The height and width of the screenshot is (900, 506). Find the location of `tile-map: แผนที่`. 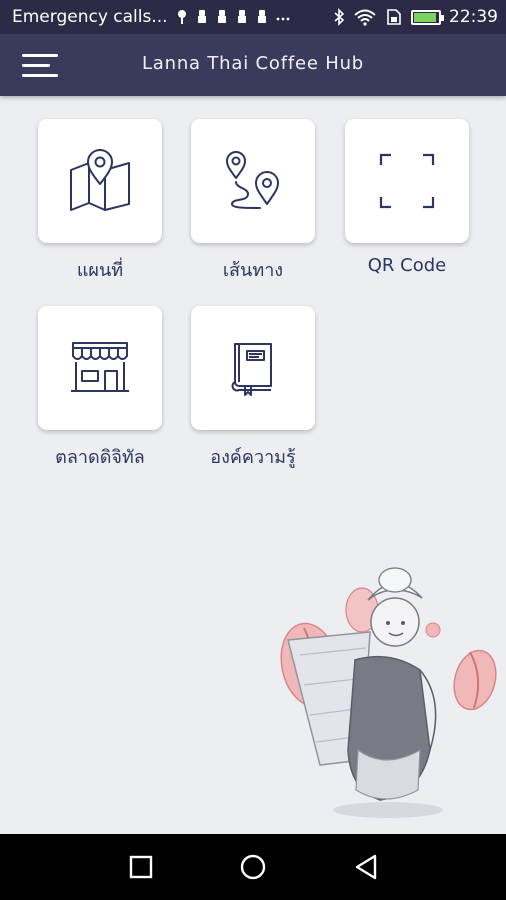

tile-map: แผนที่ is located at coordinates (100, 201).